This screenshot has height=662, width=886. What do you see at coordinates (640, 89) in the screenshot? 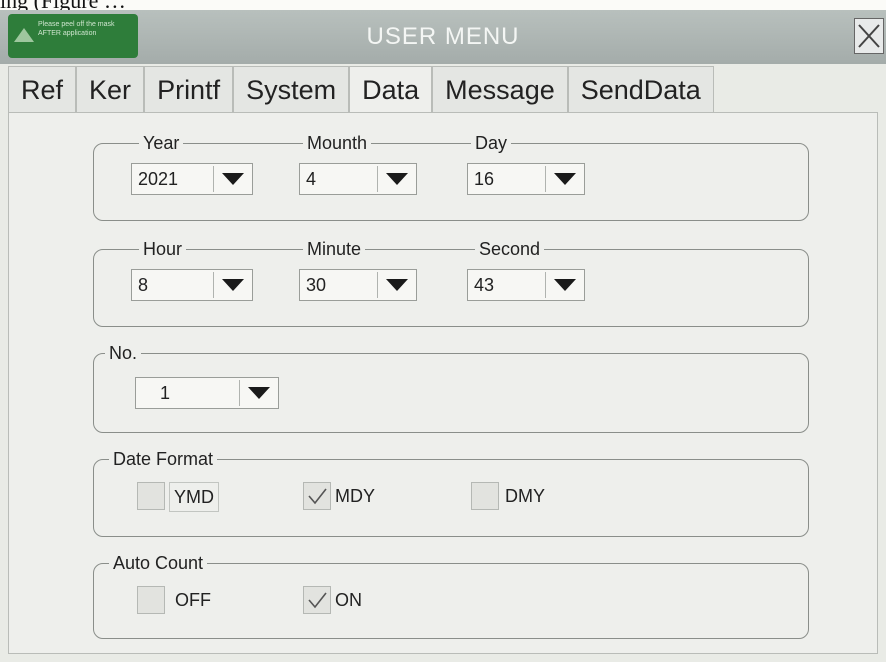
I see `tab-senddata: SendData` at bounding box center [640, 89].